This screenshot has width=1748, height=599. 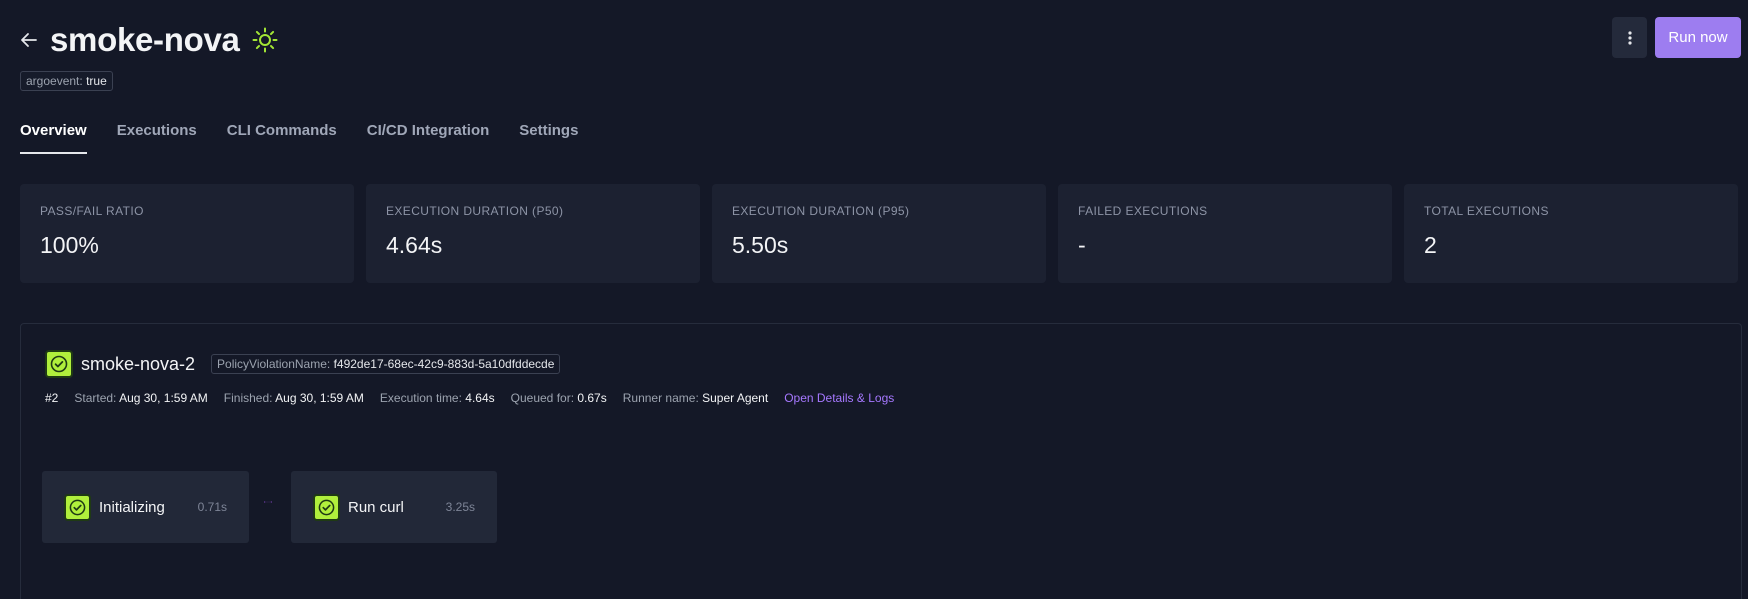 I want to click on stat-value: 2, so click(x=1430, y=245).